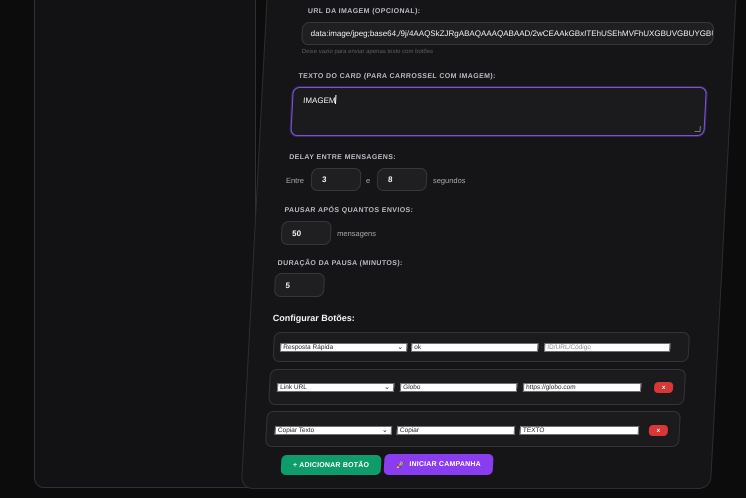 The image size is (746, 498). Describe the element at coordinates (697, 129) in the screenshot. I see `resize-grip-icon` at that location.